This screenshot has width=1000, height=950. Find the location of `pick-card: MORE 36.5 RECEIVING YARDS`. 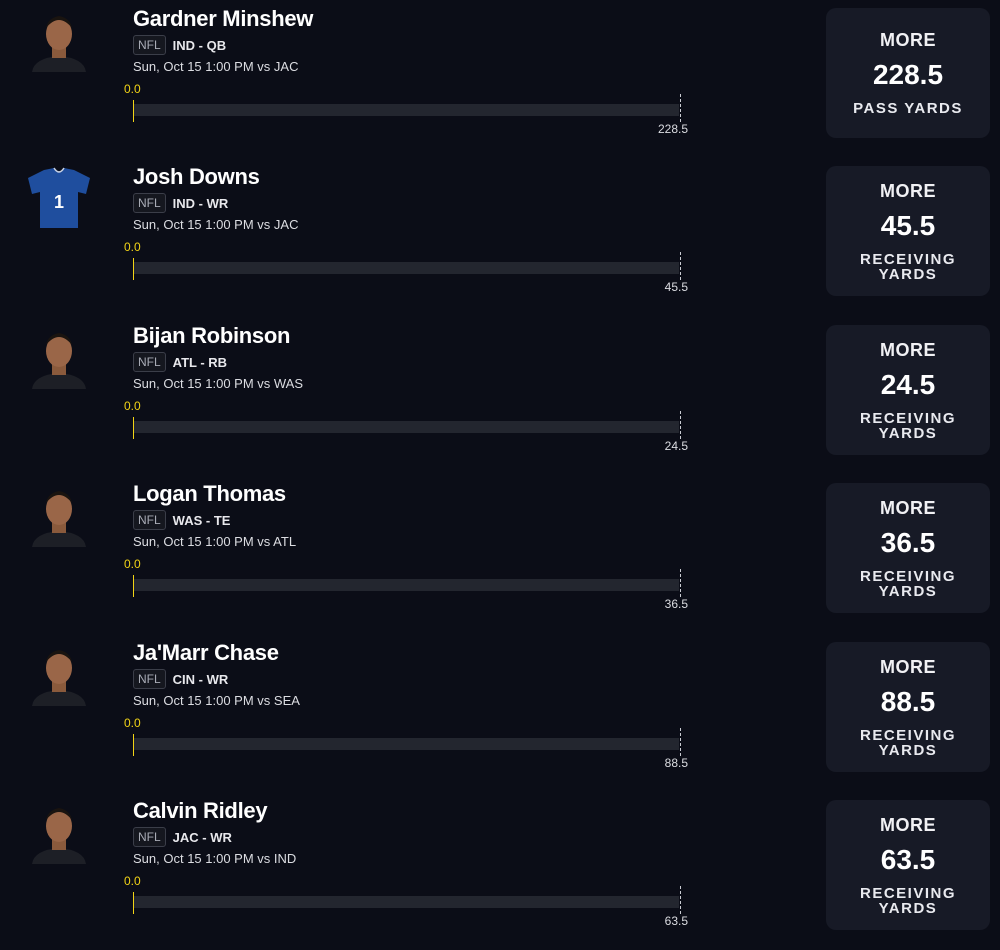

pick-card: MORE 36.5 RECEIVING YARDS is located at coordinates (908, 548).